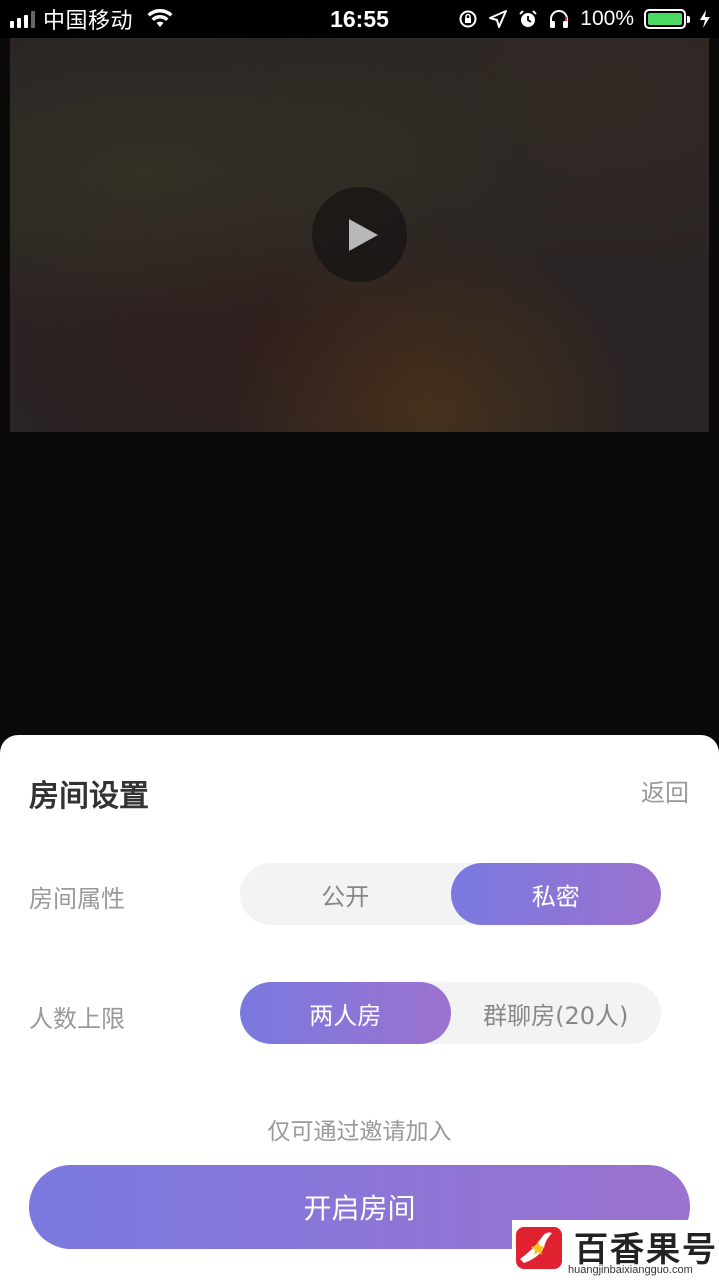  I want to click on capacity-toggle: 两人房 群聊房(20人), so click(450, 1013).